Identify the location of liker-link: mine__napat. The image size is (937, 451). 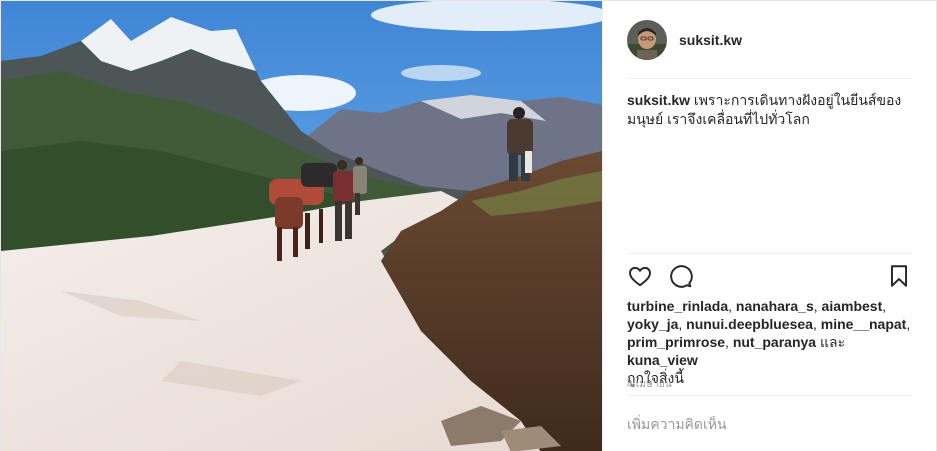
(864, 324).